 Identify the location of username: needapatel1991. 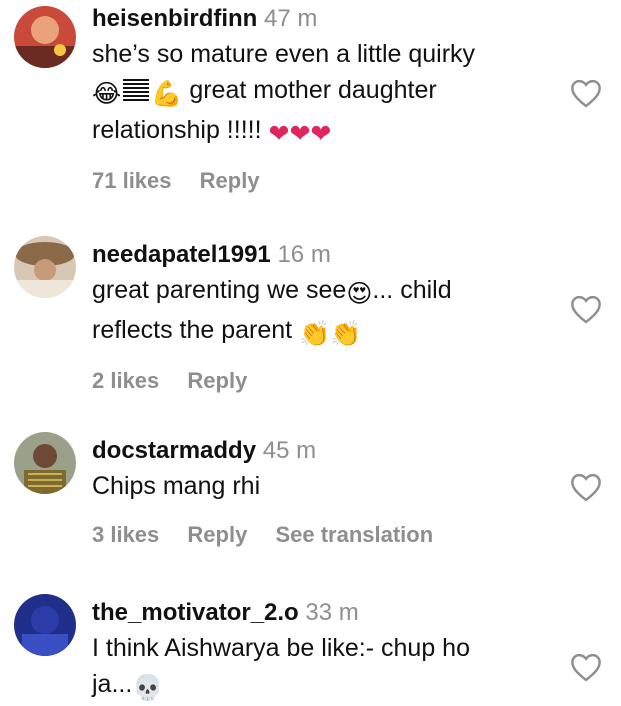
(181, 254).